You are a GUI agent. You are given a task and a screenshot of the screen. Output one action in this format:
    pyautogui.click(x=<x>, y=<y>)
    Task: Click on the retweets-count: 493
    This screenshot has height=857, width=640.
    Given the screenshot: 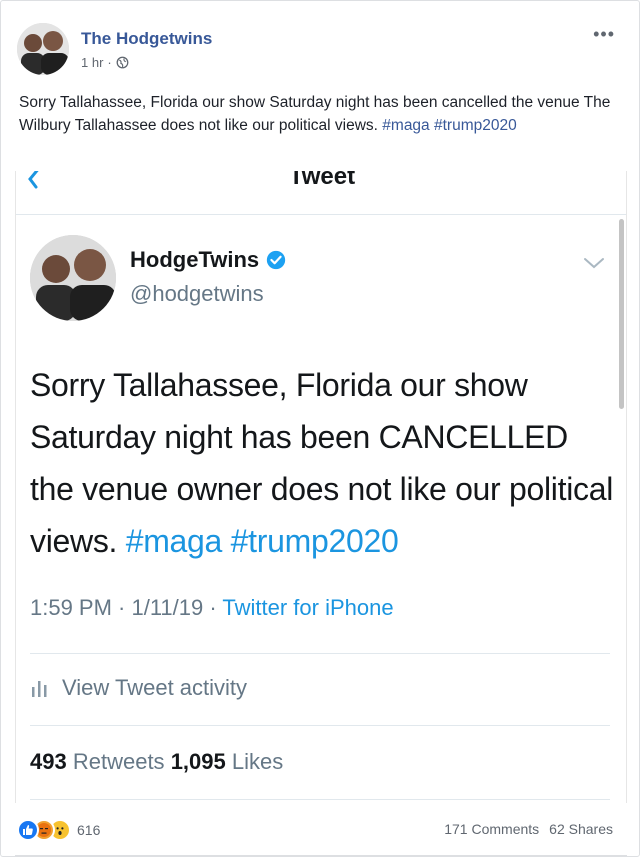 What is the action you would take?
    pyautogui.click(x=48, y=761)
    